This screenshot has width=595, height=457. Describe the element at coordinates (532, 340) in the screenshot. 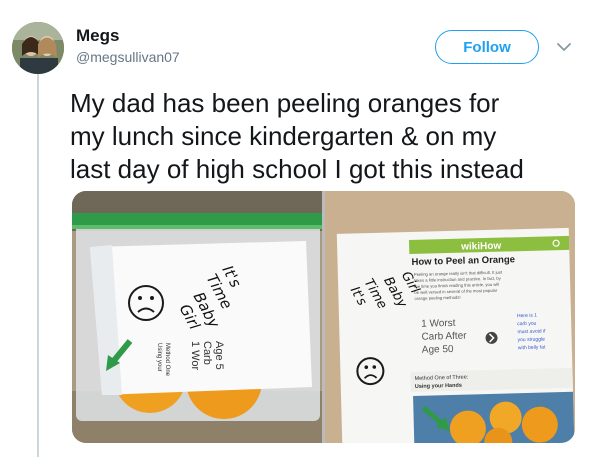

I see `ad-side-line: you struggle` at that location.